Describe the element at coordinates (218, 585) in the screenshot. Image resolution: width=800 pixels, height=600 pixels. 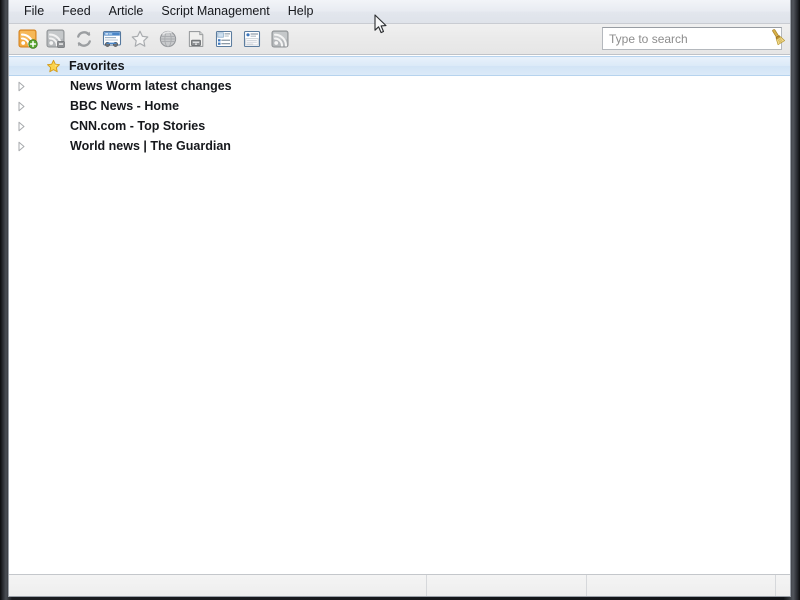
I see `status-cell-message` at that location.